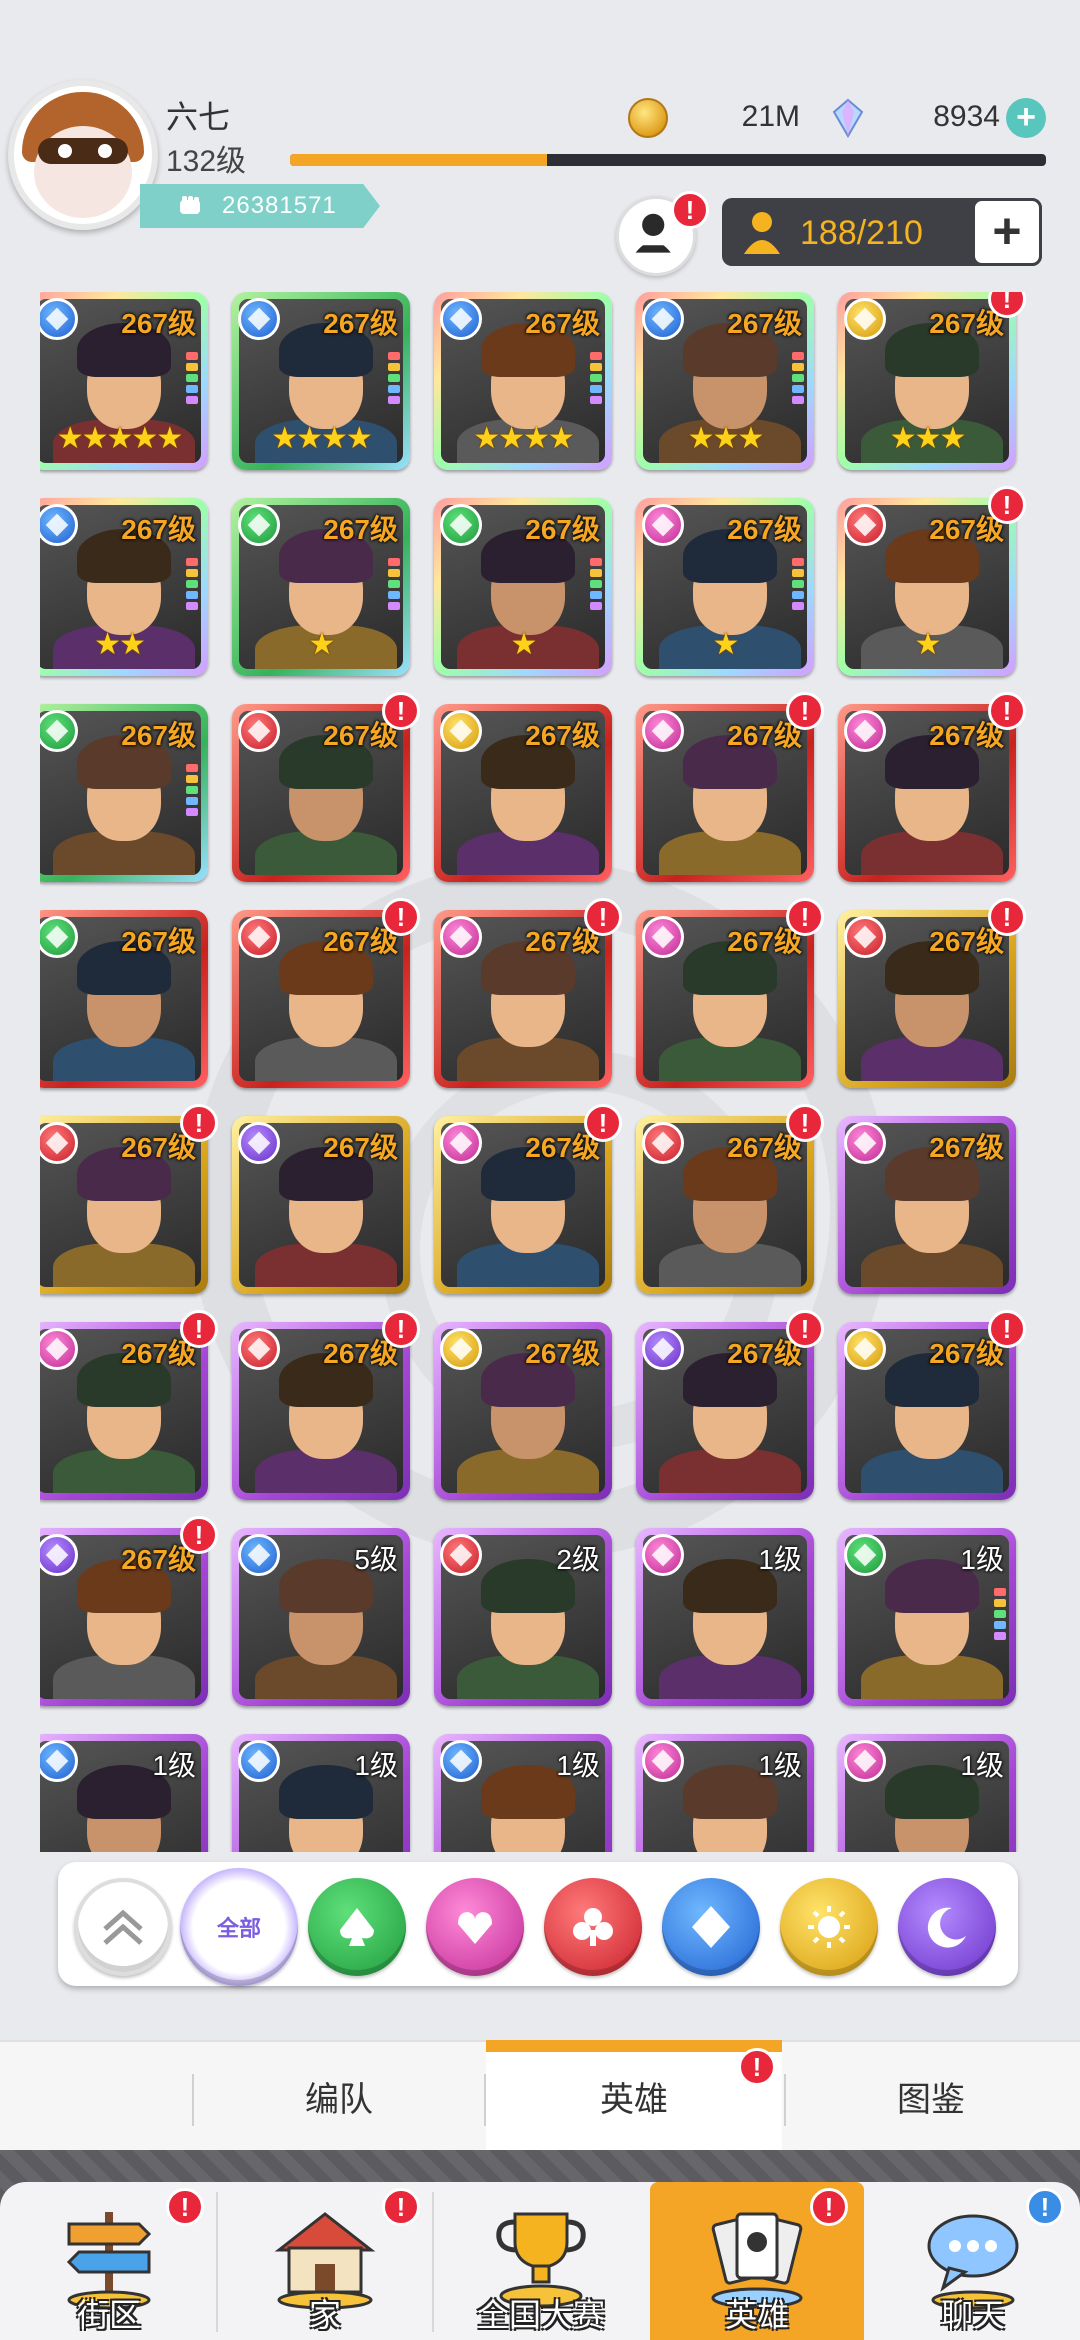  Describe the element at coordinates (339, 2096) in the screenshot. I see `tab-formation: 编队` at that location.